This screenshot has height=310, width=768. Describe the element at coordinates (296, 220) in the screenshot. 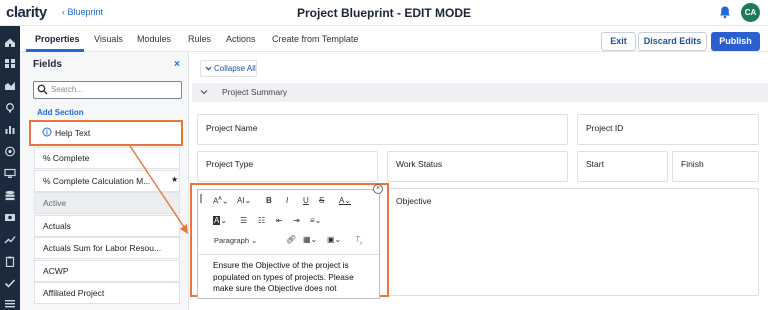

I see `indent-icon: ⇥` at that location.